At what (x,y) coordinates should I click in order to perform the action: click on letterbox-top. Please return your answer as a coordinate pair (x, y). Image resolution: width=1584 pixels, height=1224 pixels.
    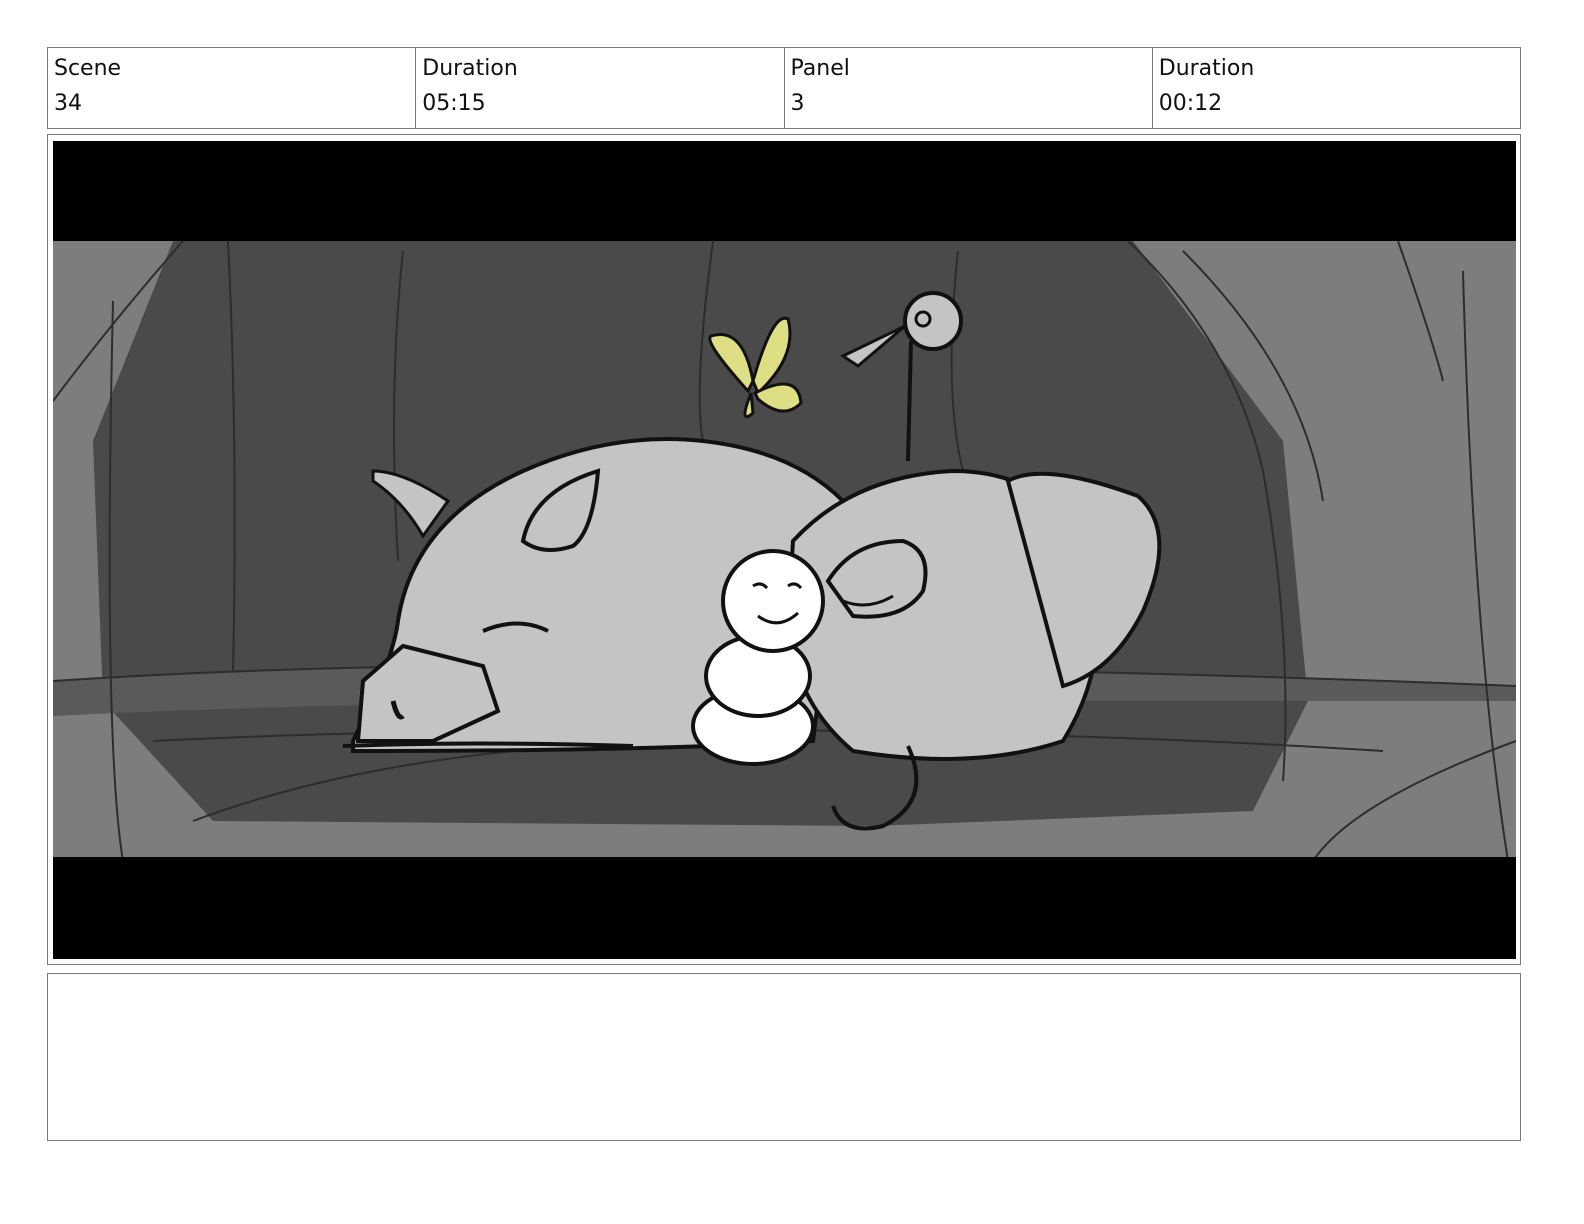
    Looking at the image, I should click on (784, 191).